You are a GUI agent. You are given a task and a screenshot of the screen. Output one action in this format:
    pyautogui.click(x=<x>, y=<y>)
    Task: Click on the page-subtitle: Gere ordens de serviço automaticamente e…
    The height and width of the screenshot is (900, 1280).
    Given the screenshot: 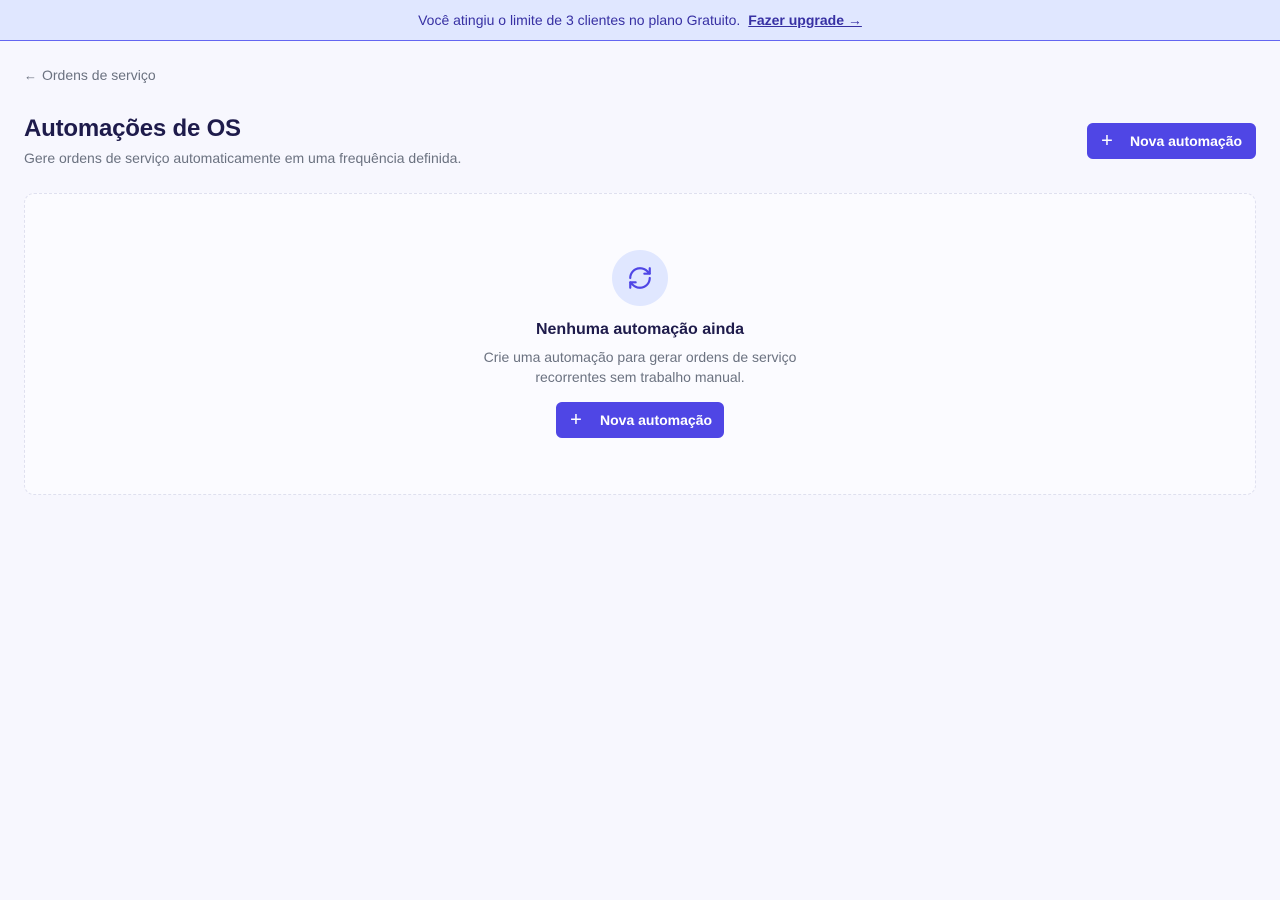 What is the action you would take?
    pyautogui.click(x=243, y=158)
    